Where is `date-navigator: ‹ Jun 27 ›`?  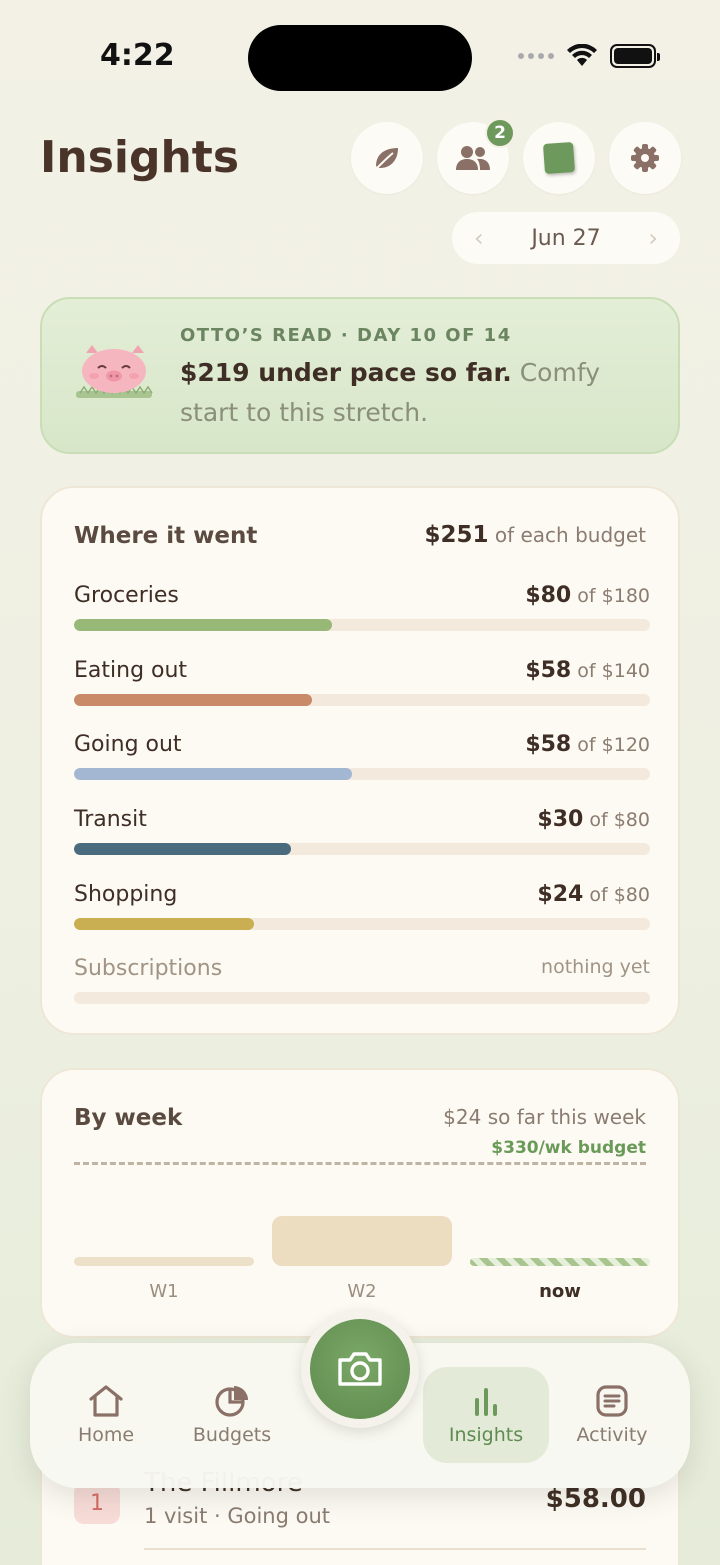 date-navigator: ‹ Jun 27 › is located at coordinates (566, 238).